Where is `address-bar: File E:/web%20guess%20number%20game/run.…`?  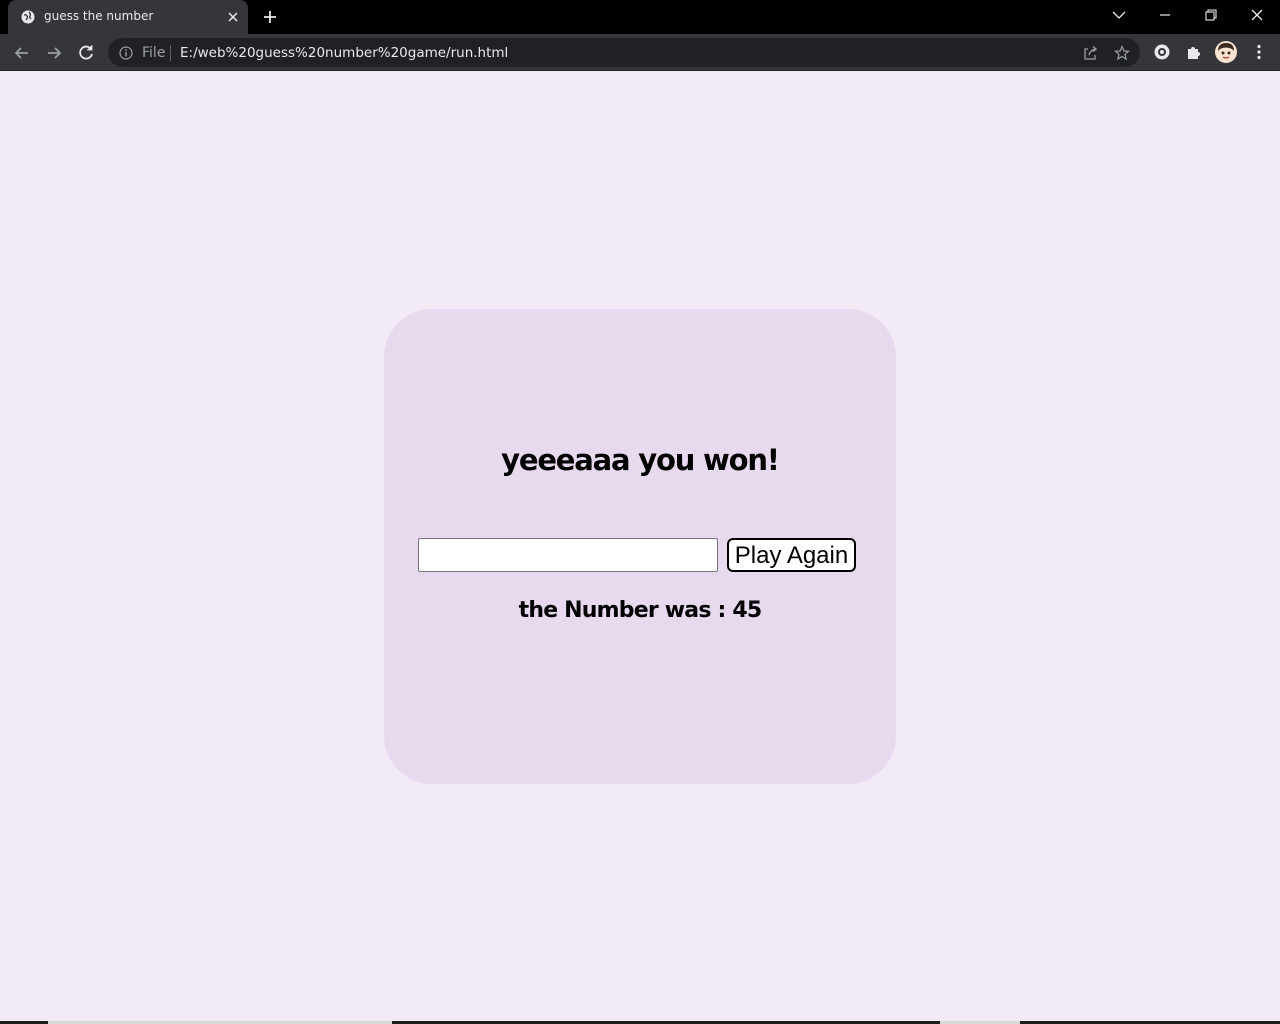 address-bar: File E:/web%20guess%20number%20game/run.… is located at coordinates (624, 52).